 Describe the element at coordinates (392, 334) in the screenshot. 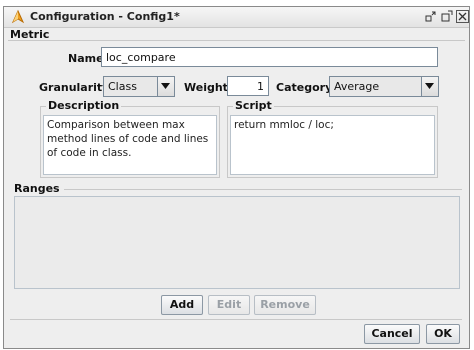

I see `cancel-button: Cancel` at that location.